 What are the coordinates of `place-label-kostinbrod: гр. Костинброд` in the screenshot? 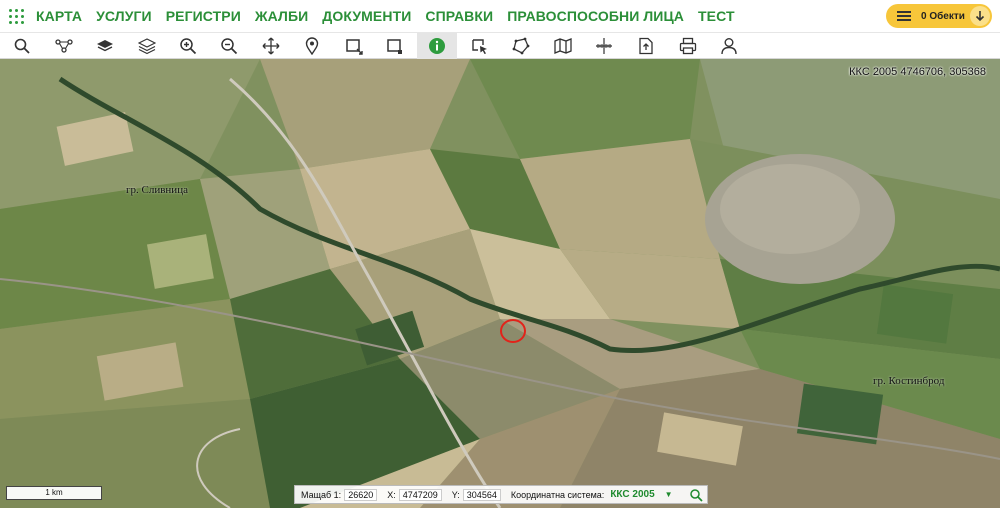 It's located at (909, 381).